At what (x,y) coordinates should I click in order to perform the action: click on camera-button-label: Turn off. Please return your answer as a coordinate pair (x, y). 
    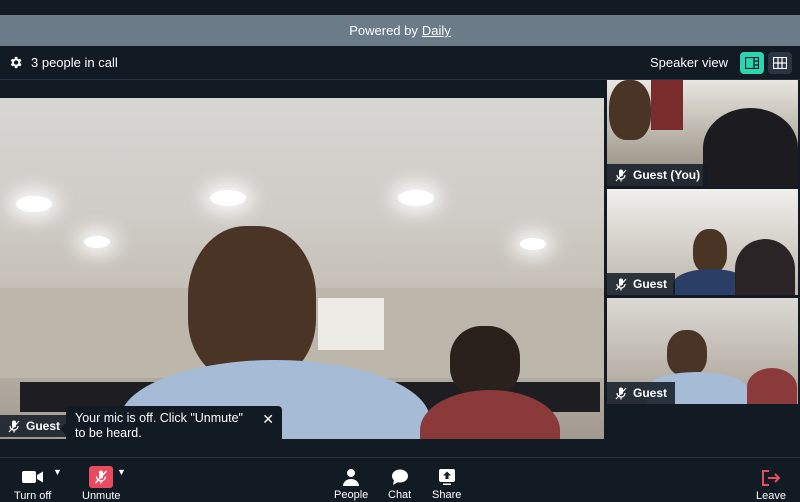
    Looking at the image, I should click on (33, 496).